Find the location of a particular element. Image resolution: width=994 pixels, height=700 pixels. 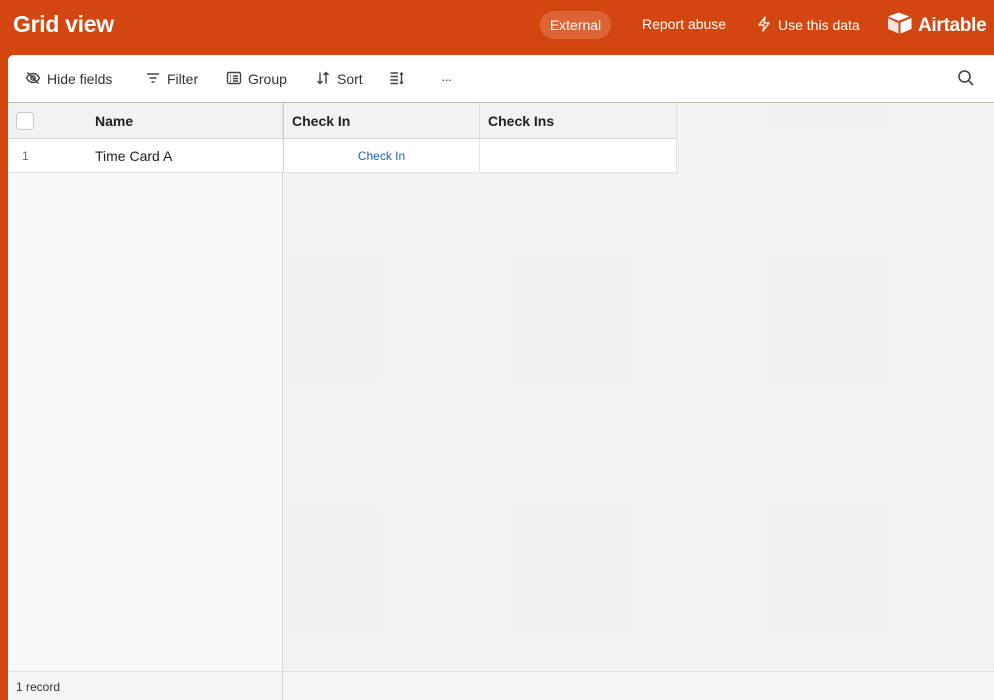

external-badge: External is located at coordinates (575, 25).